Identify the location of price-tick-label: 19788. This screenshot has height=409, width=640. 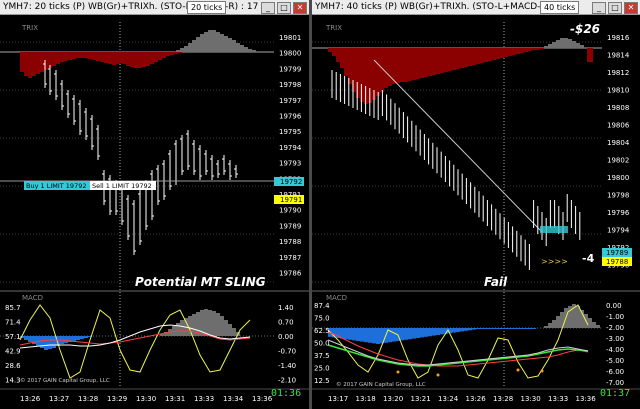
(290, 242).